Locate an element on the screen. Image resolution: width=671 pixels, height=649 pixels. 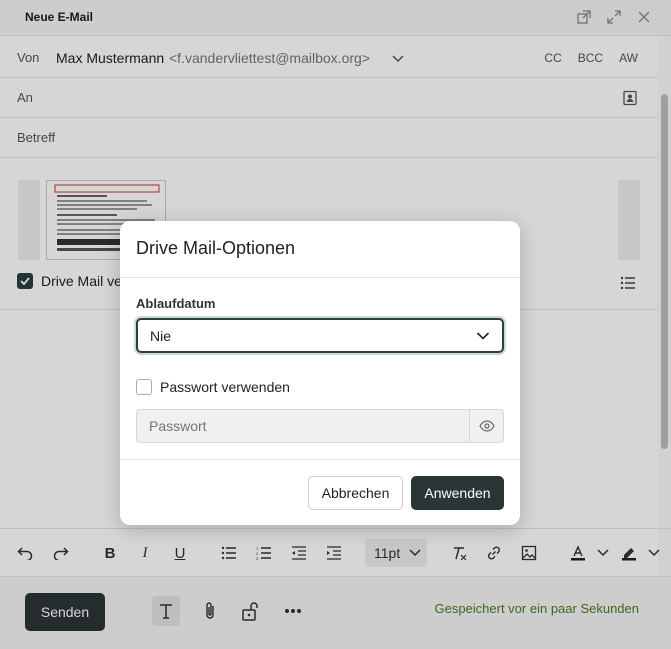
dialog-title: Drive Mail-Optionen is located at coordinates (216, 248).